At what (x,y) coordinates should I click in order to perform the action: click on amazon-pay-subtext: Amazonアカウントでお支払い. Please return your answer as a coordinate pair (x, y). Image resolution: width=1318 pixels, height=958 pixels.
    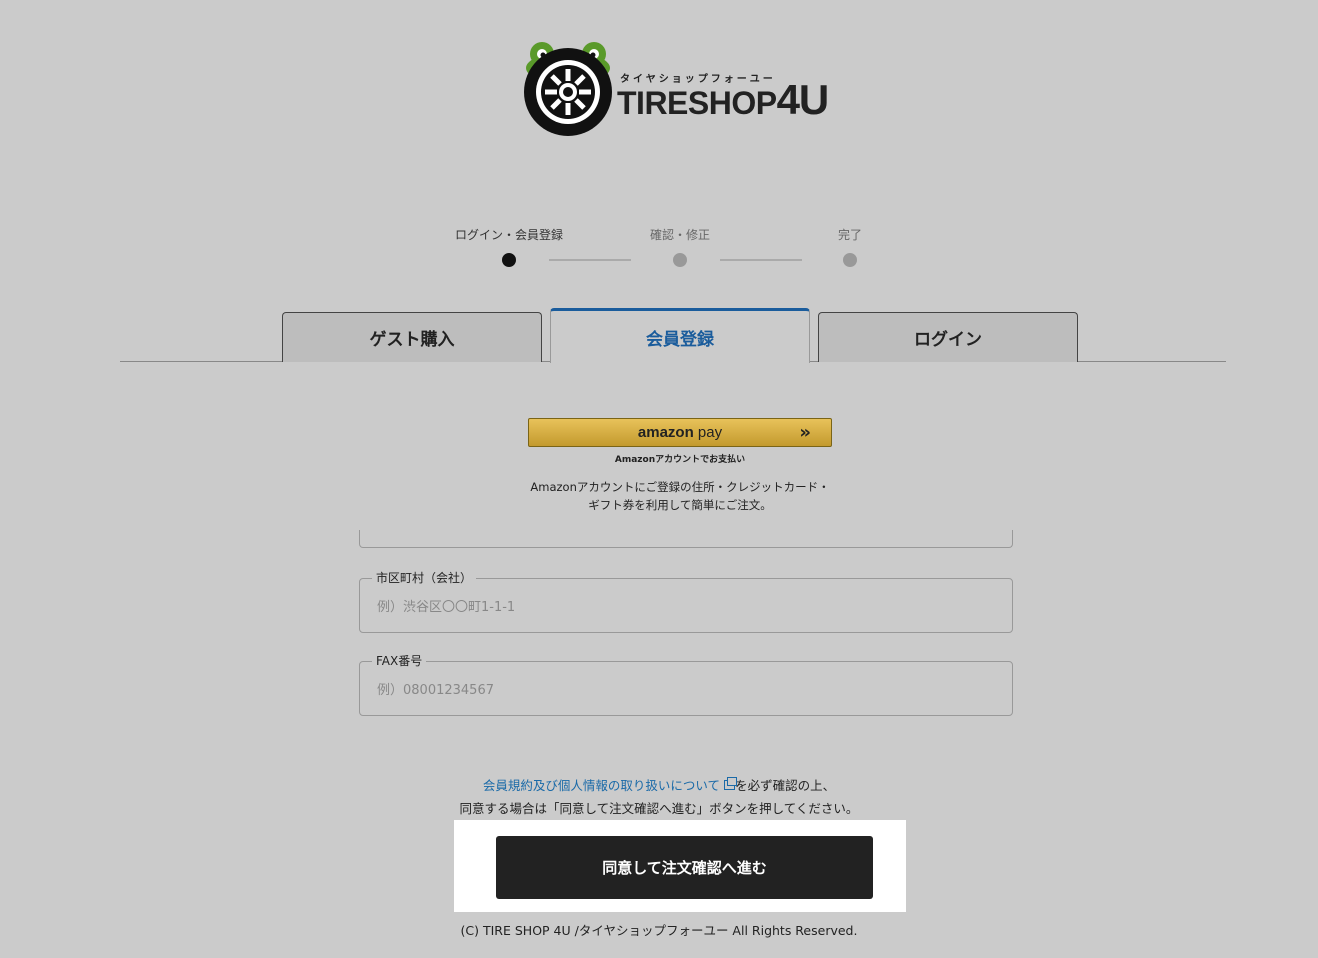
    Looking at the image, I should click on (680, 460).